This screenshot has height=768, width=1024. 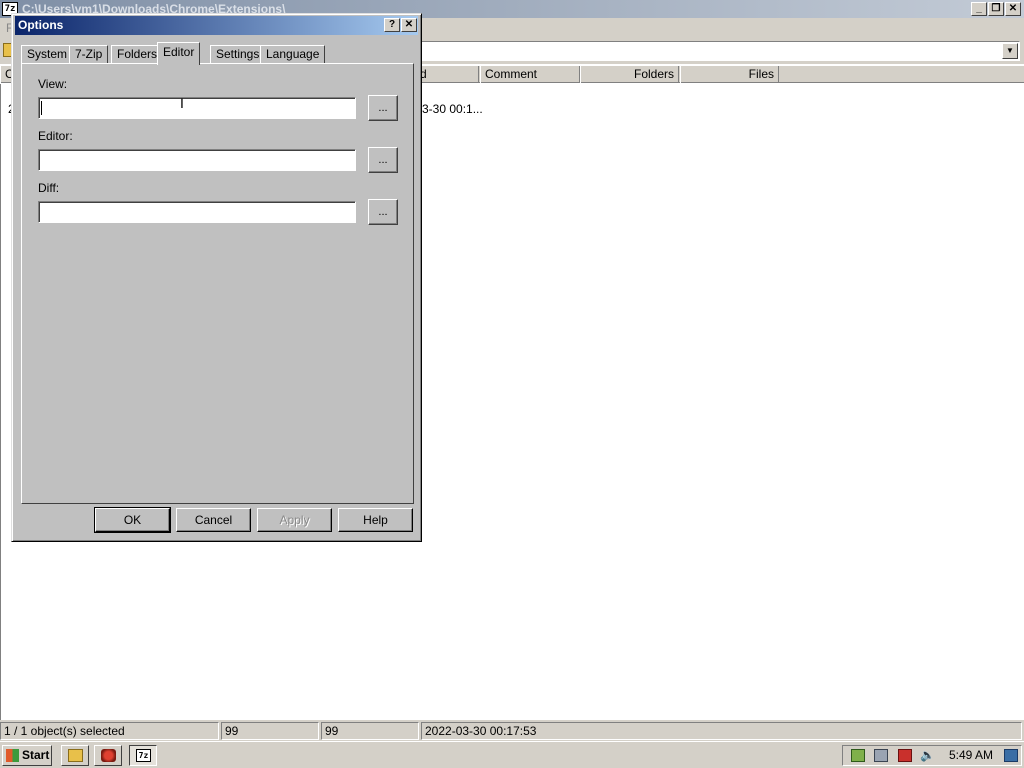 What do you see at coordinates (12, 755) in the screenshot?
I see `windows-flag-icon` at bounding box center [12, 755].